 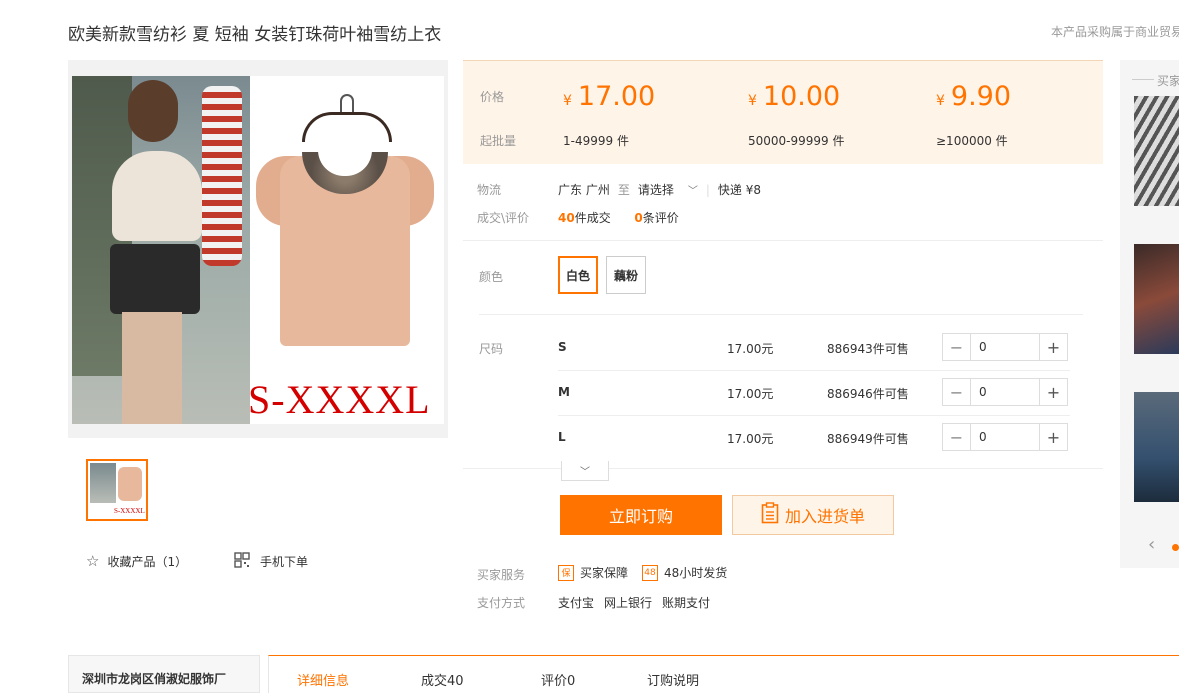 I want to click on size-l-price: 17.00元, so click(x=750, y=439).